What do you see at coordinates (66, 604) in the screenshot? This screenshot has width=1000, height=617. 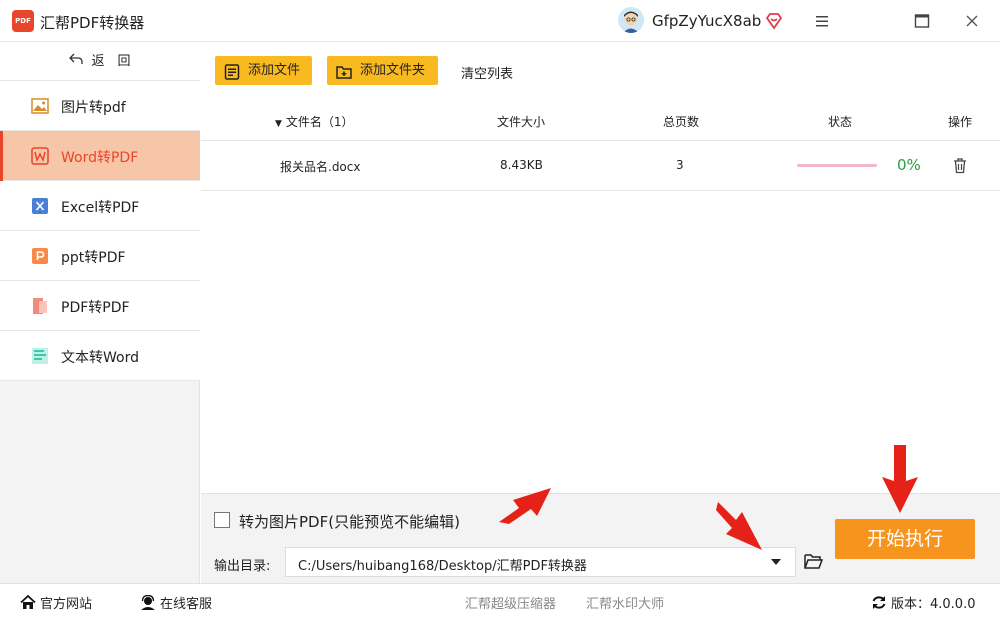 I see `official-site-label: 官方网站` at bounding box center [66, 604].